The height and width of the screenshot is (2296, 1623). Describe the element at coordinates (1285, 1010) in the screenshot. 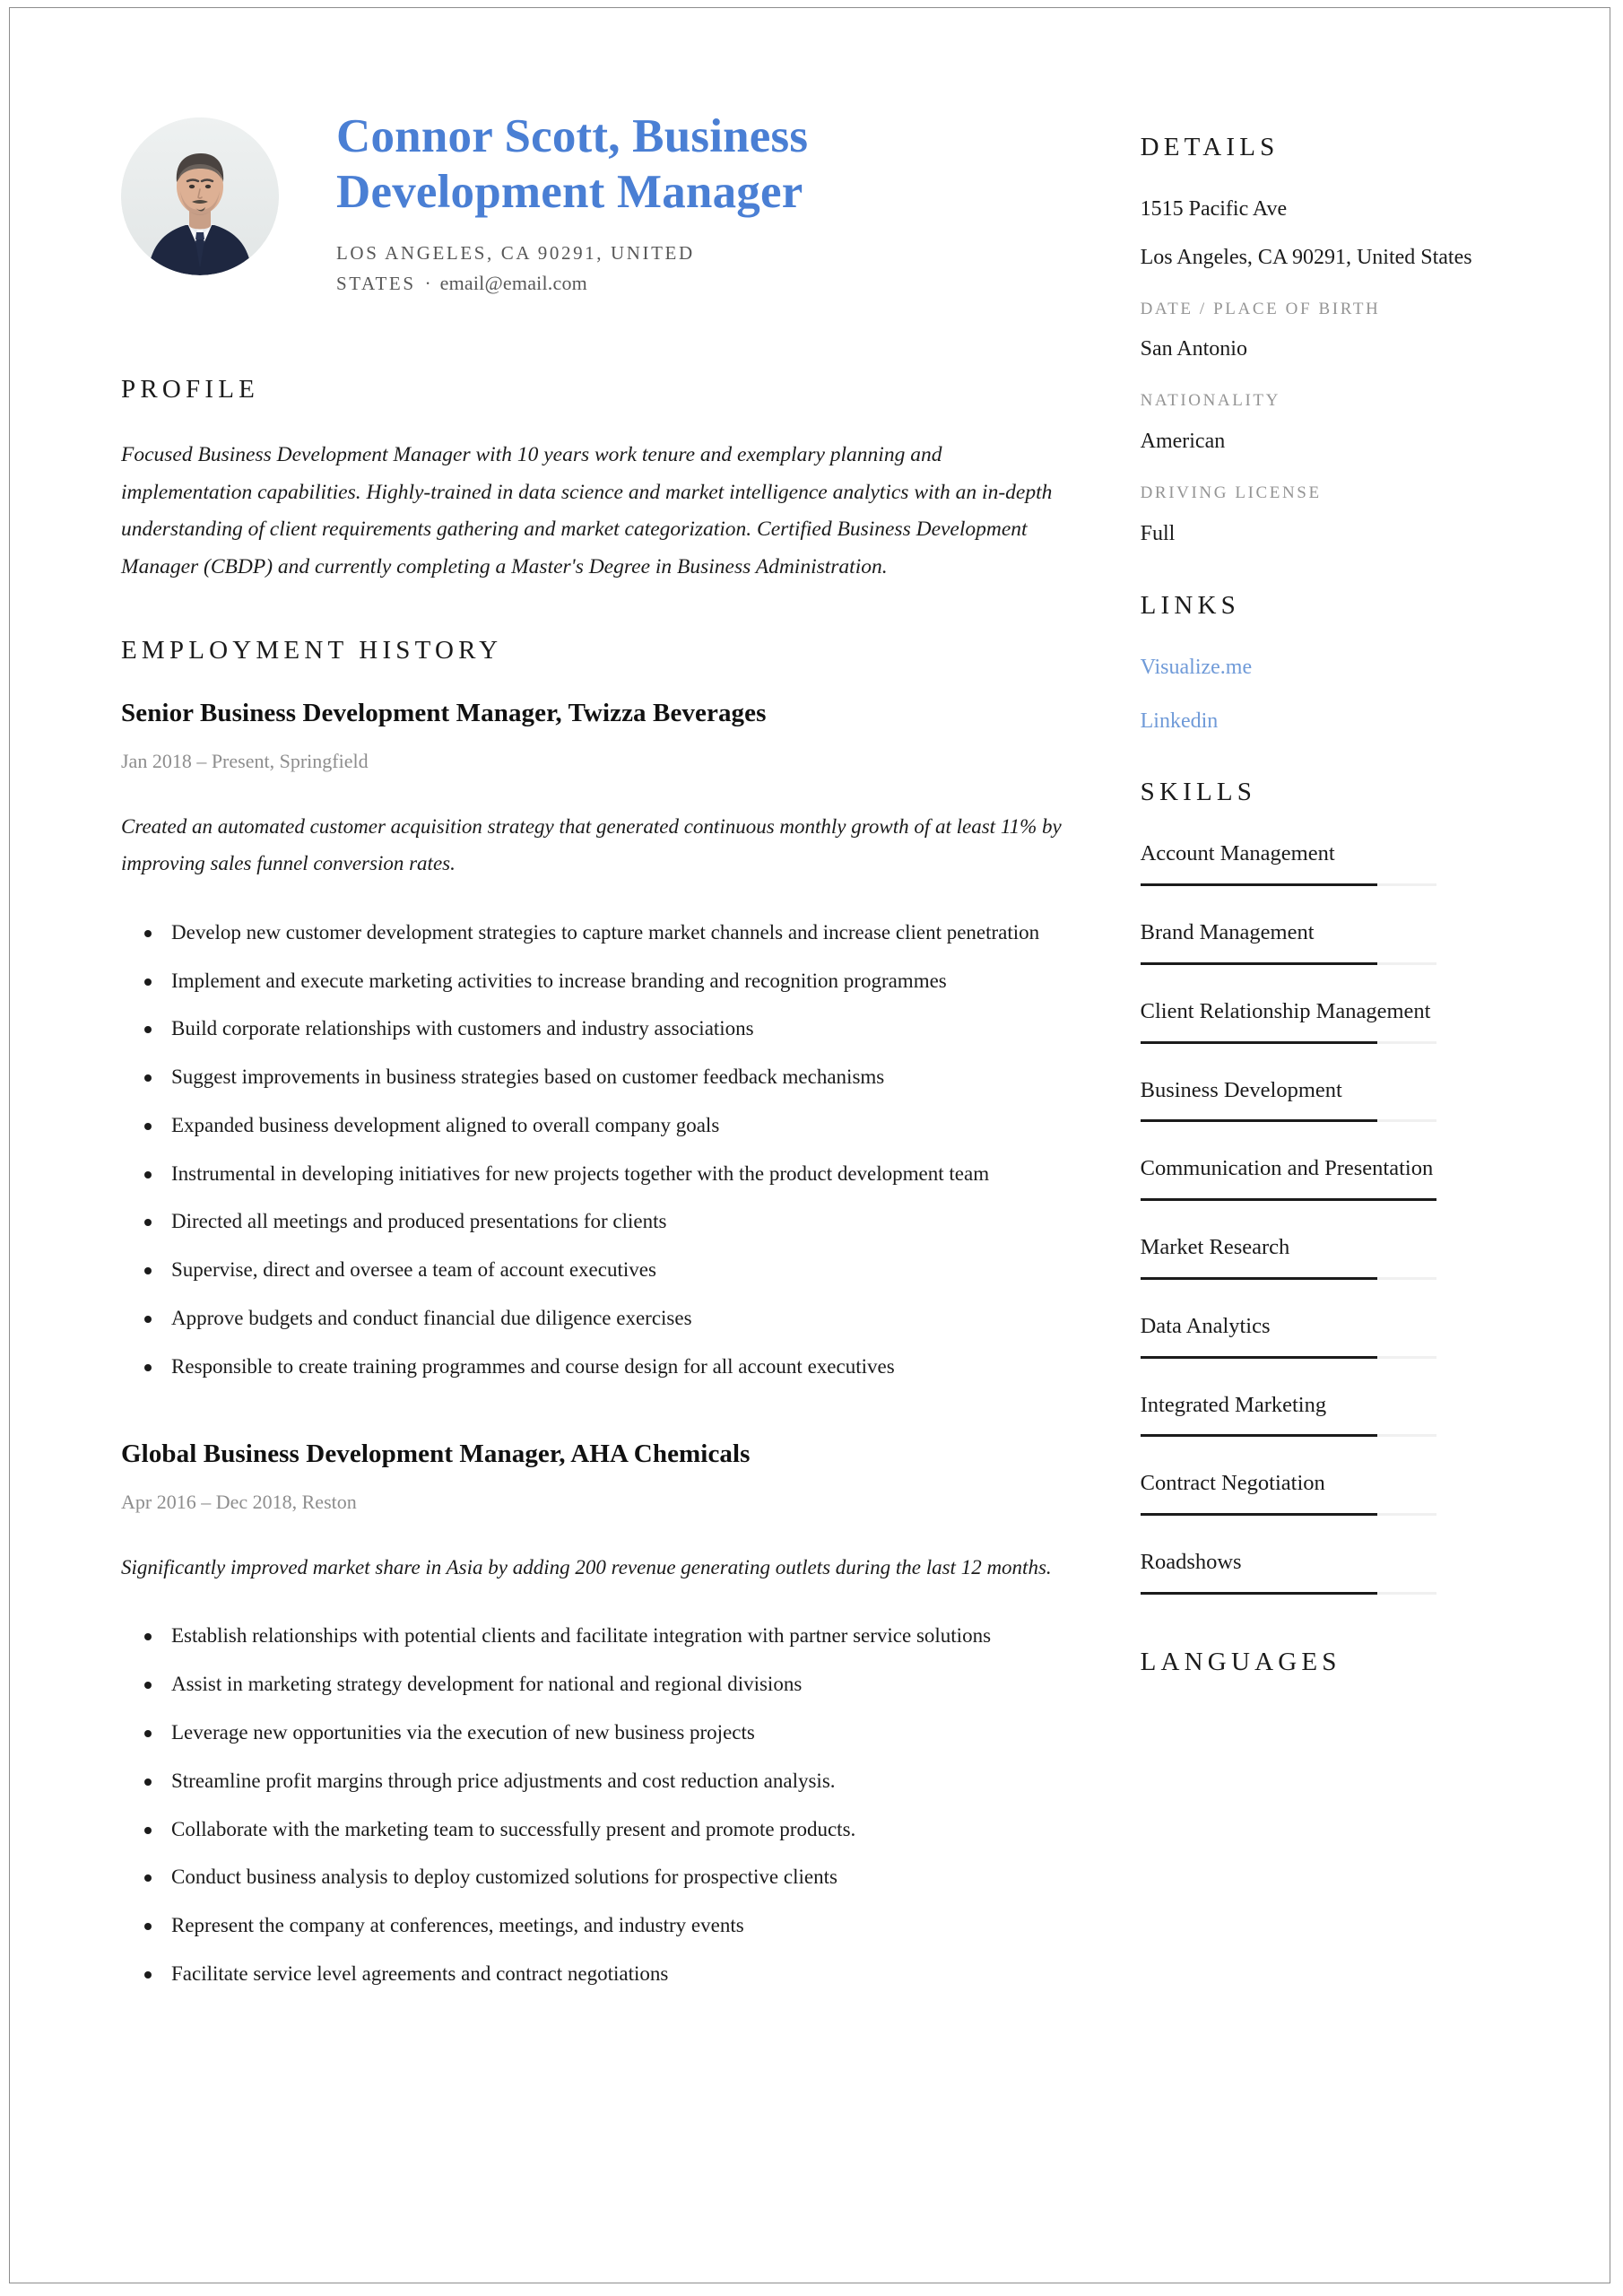

I see `skill-label: Client Relationship Management` at that location.